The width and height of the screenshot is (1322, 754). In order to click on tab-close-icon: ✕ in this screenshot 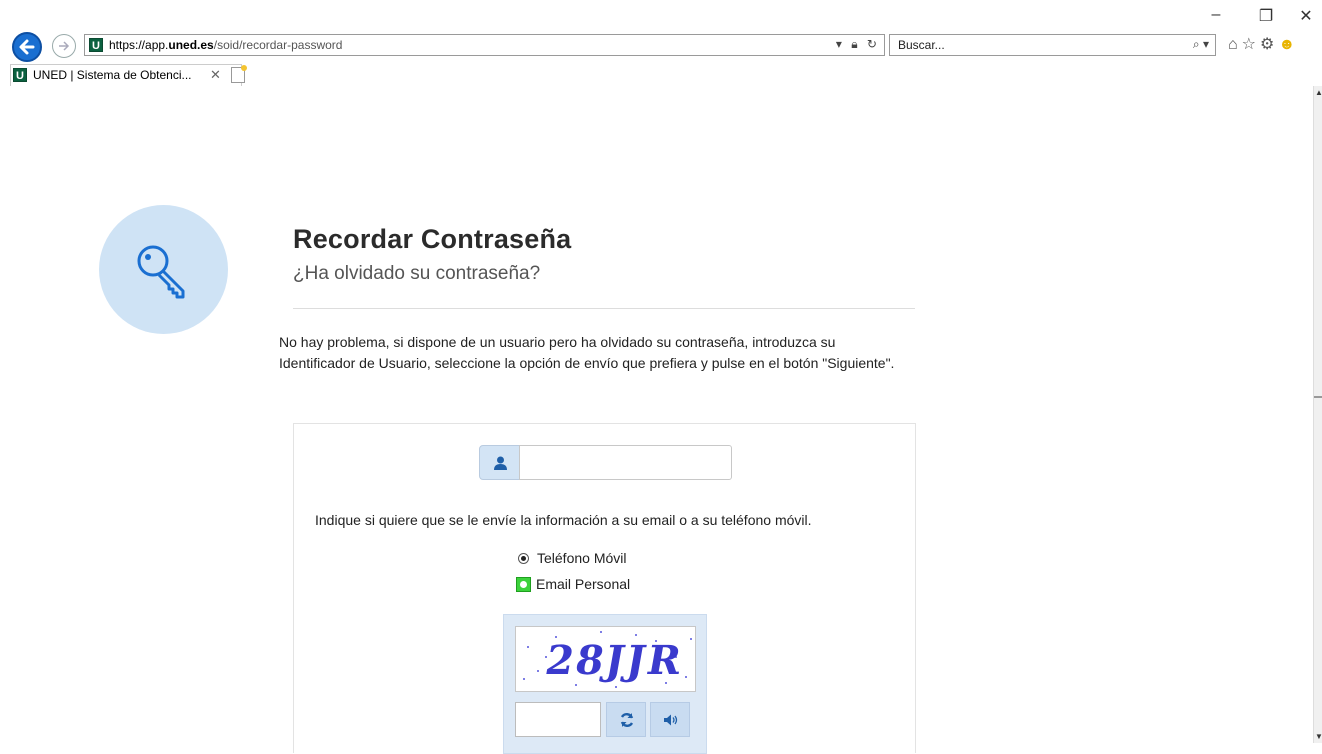, I will do `click(215, 75)`.